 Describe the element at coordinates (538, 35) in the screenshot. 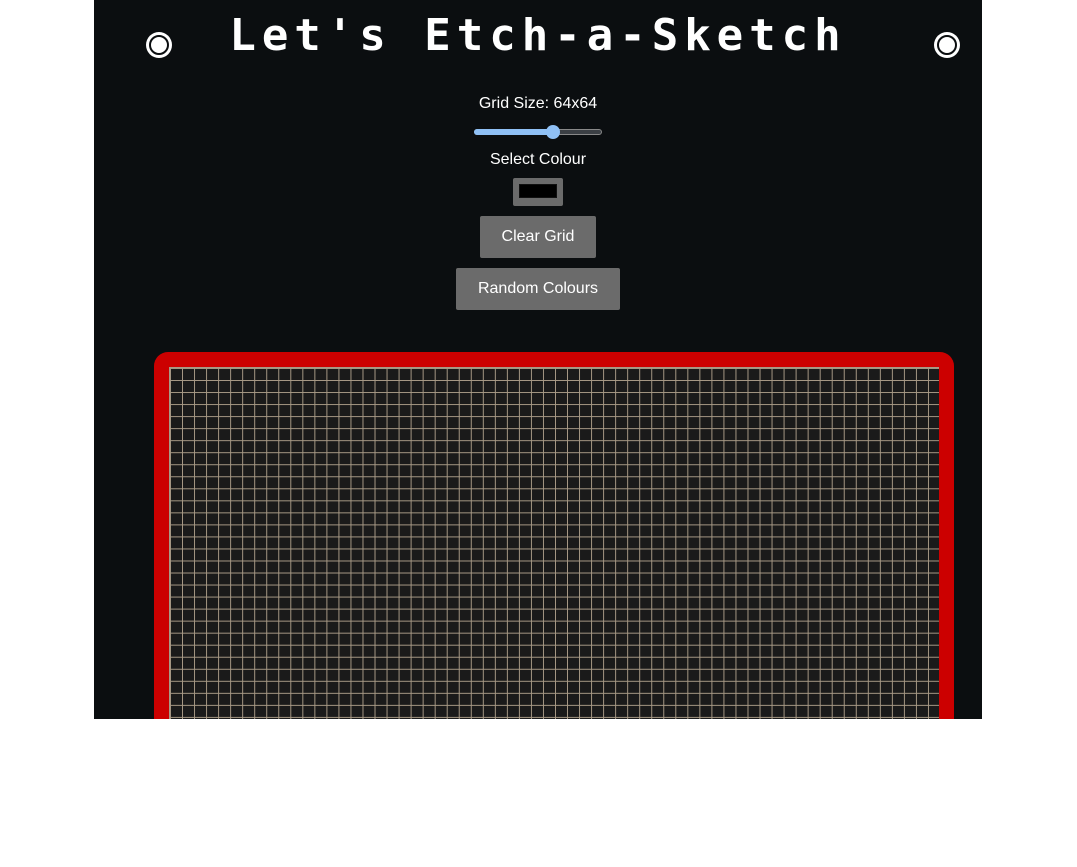

I see `page-title: Let's Etch-a-Sketch` at that location.